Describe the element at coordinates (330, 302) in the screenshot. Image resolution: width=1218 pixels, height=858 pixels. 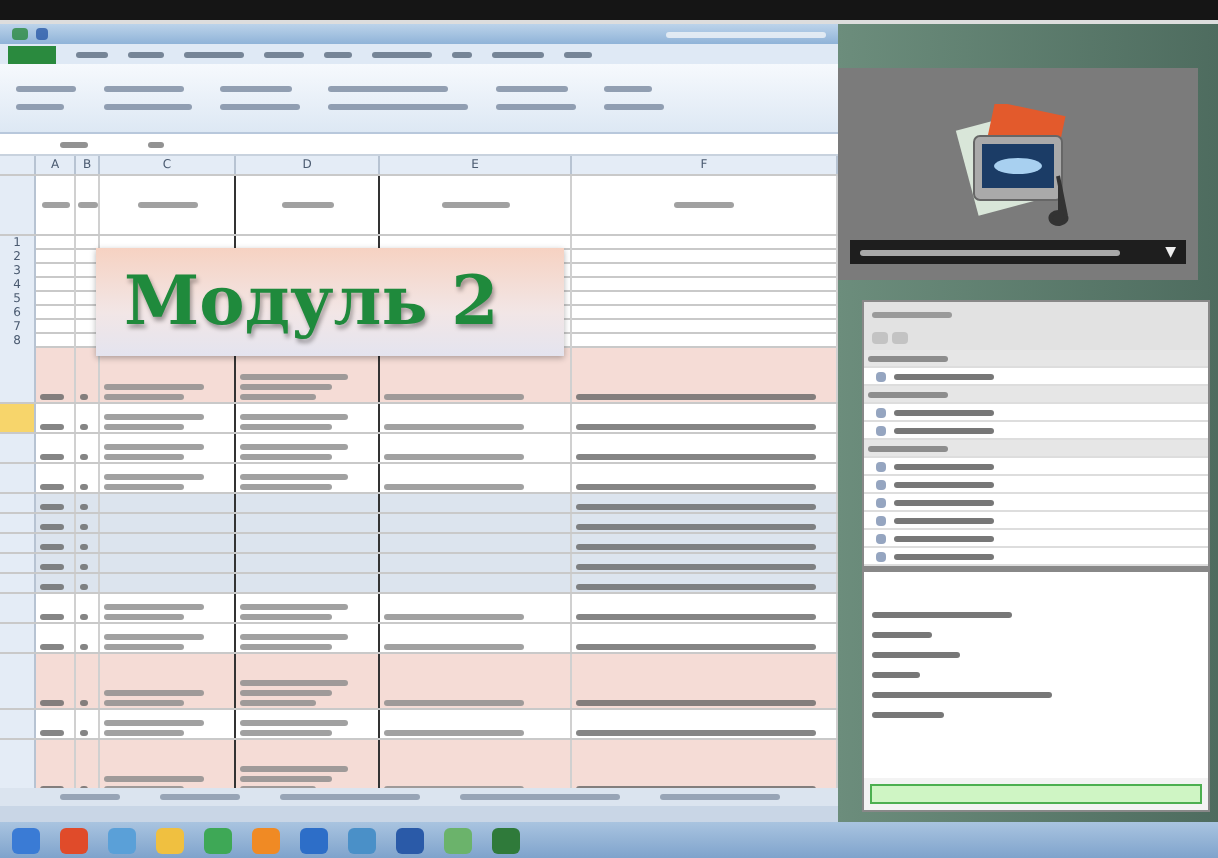
I see `title-banner: Модуль 2` at that location.